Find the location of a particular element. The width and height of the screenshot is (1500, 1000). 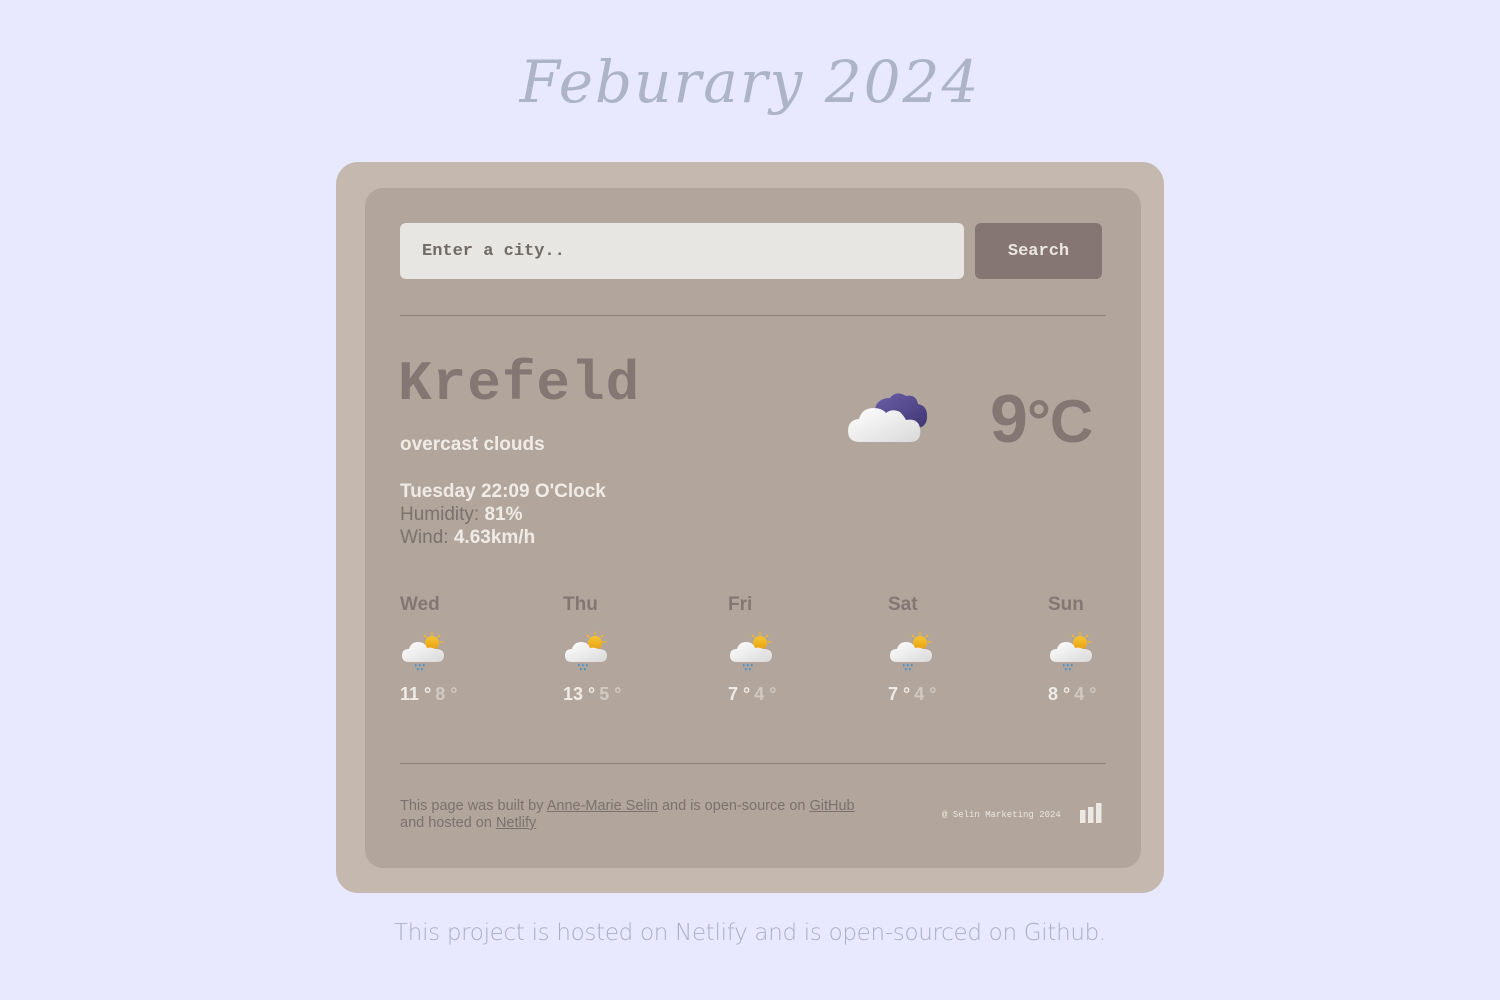

forecast-day-name: Thu is located at coordinates (580, 604).